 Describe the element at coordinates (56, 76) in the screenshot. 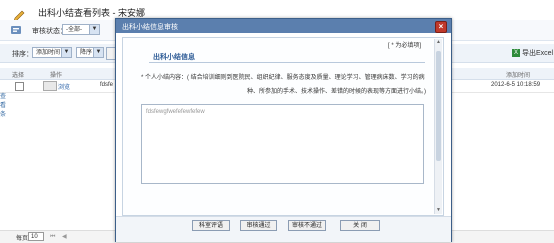

I see `column-header-action: 操作` at that location.